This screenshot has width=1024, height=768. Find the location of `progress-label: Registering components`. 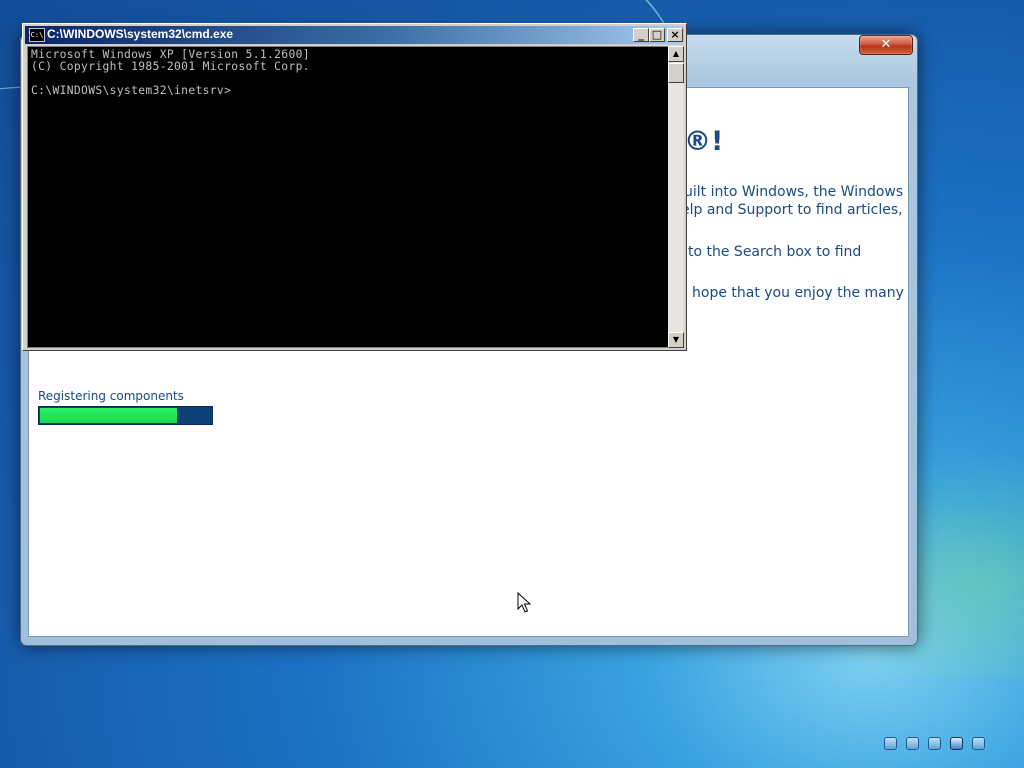

progress-label: Registering components is located at coordinates (111, 396).